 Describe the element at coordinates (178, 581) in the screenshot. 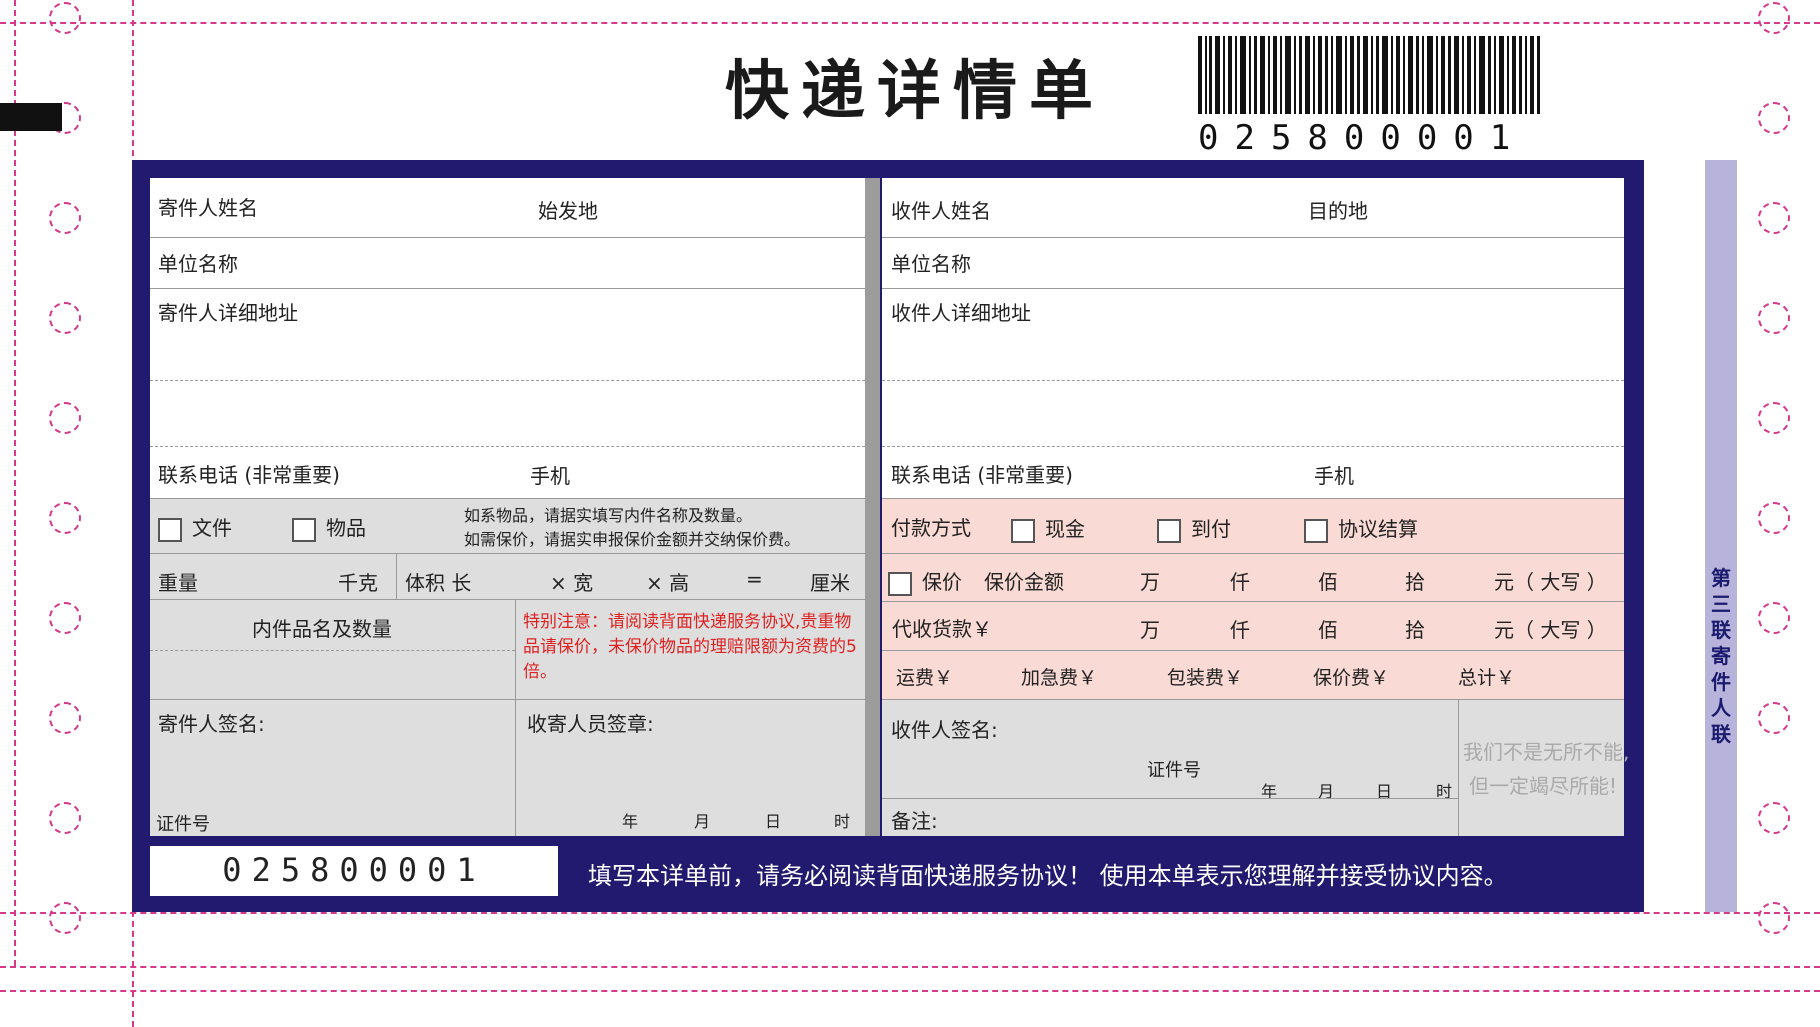

I see `weight-field: 重量` at that location.